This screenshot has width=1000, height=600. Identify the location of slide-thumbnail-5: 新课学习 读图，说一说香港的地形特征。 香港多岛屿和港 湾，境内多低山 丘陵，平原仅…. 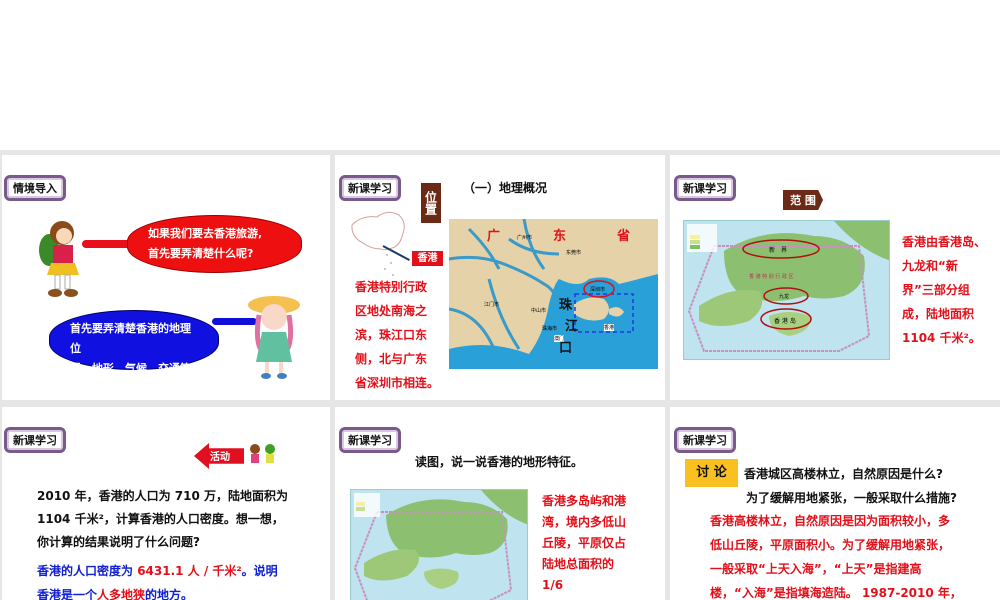
(500, 503).